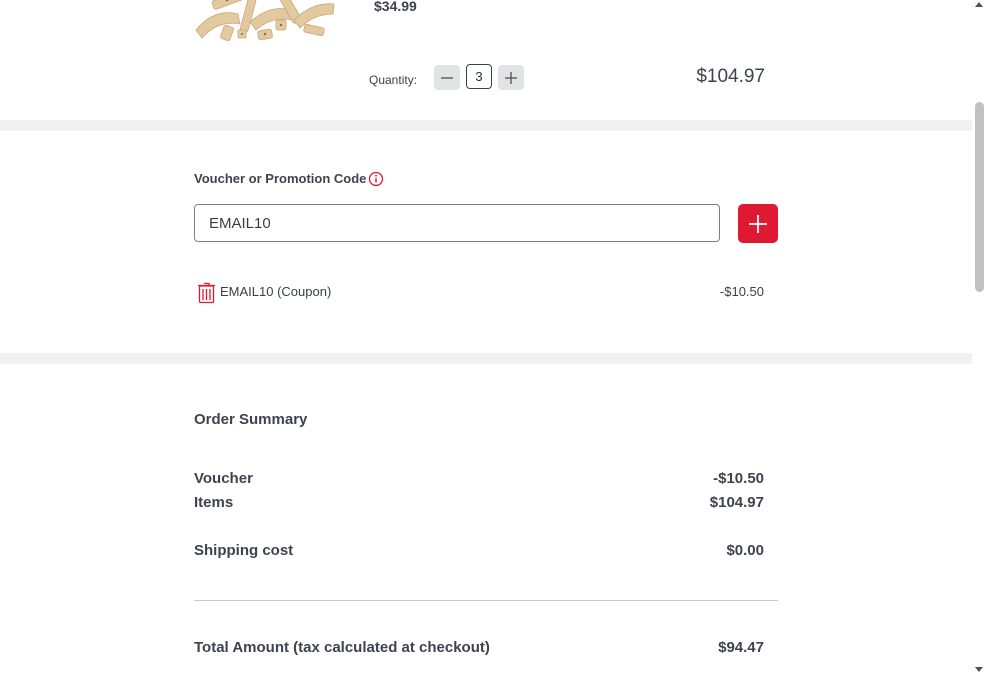  I want to click on summary-divider, so click(486, 600).